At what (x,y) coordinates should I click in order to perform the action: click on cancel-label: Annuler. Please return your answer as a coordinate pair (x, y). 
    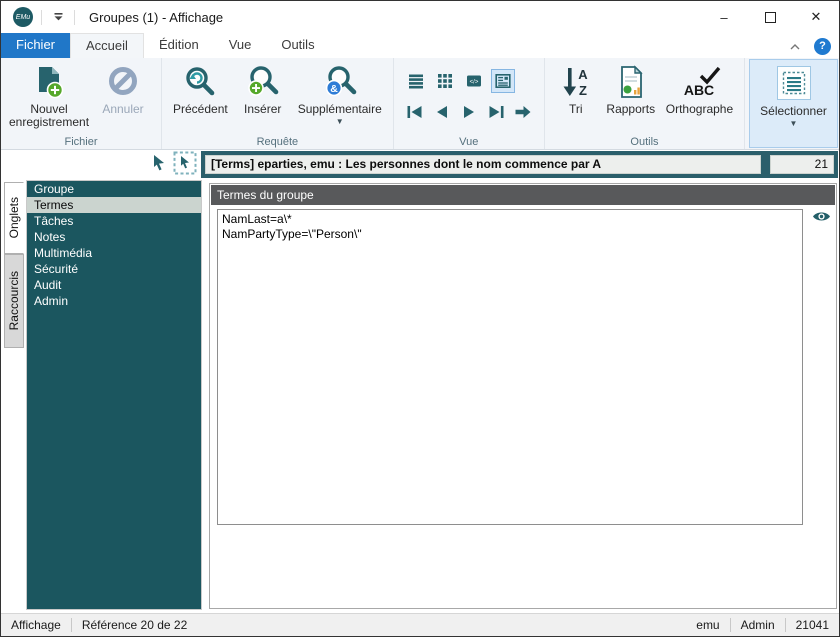
    Looking at the image, I should click on (123, 109).